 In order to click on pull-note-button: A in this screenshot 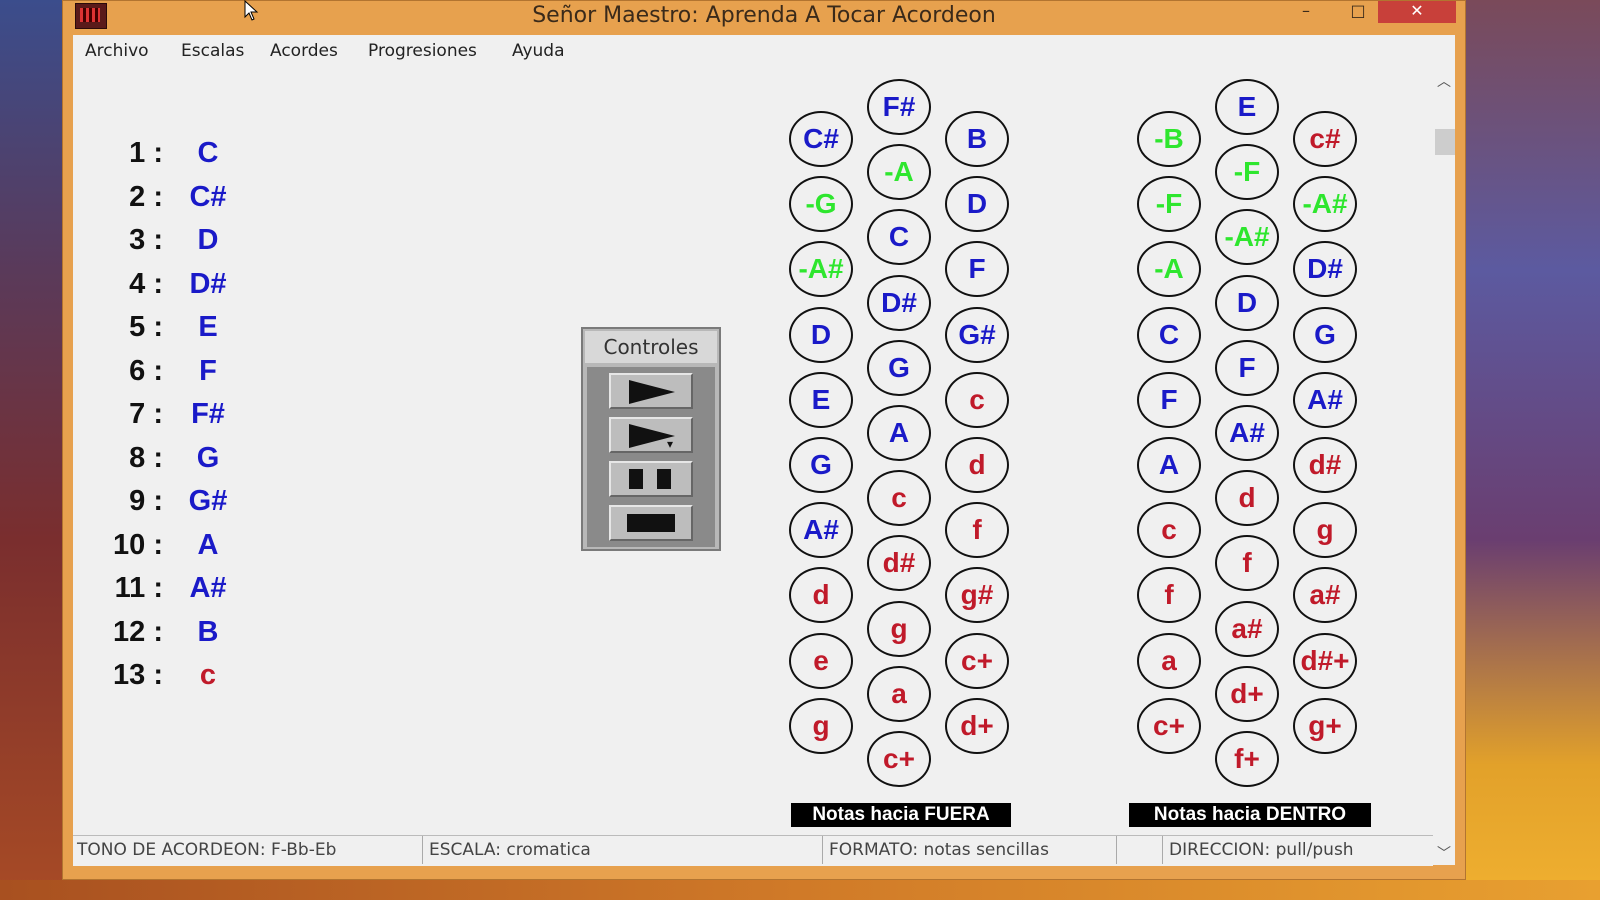, I will do `click(899, 433)`.